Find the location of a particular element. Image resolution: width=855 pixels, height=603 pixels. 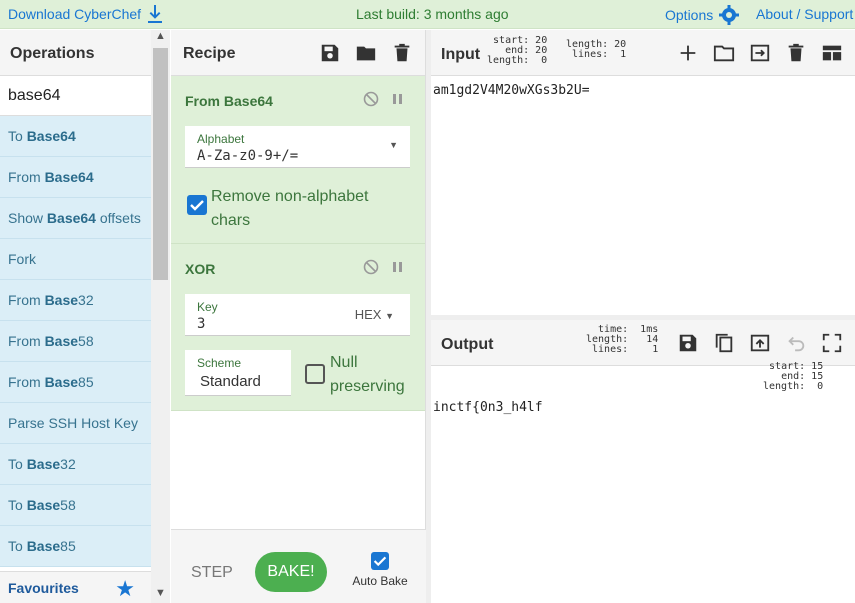

step-button: STEP is located at coordinates (212, 573).